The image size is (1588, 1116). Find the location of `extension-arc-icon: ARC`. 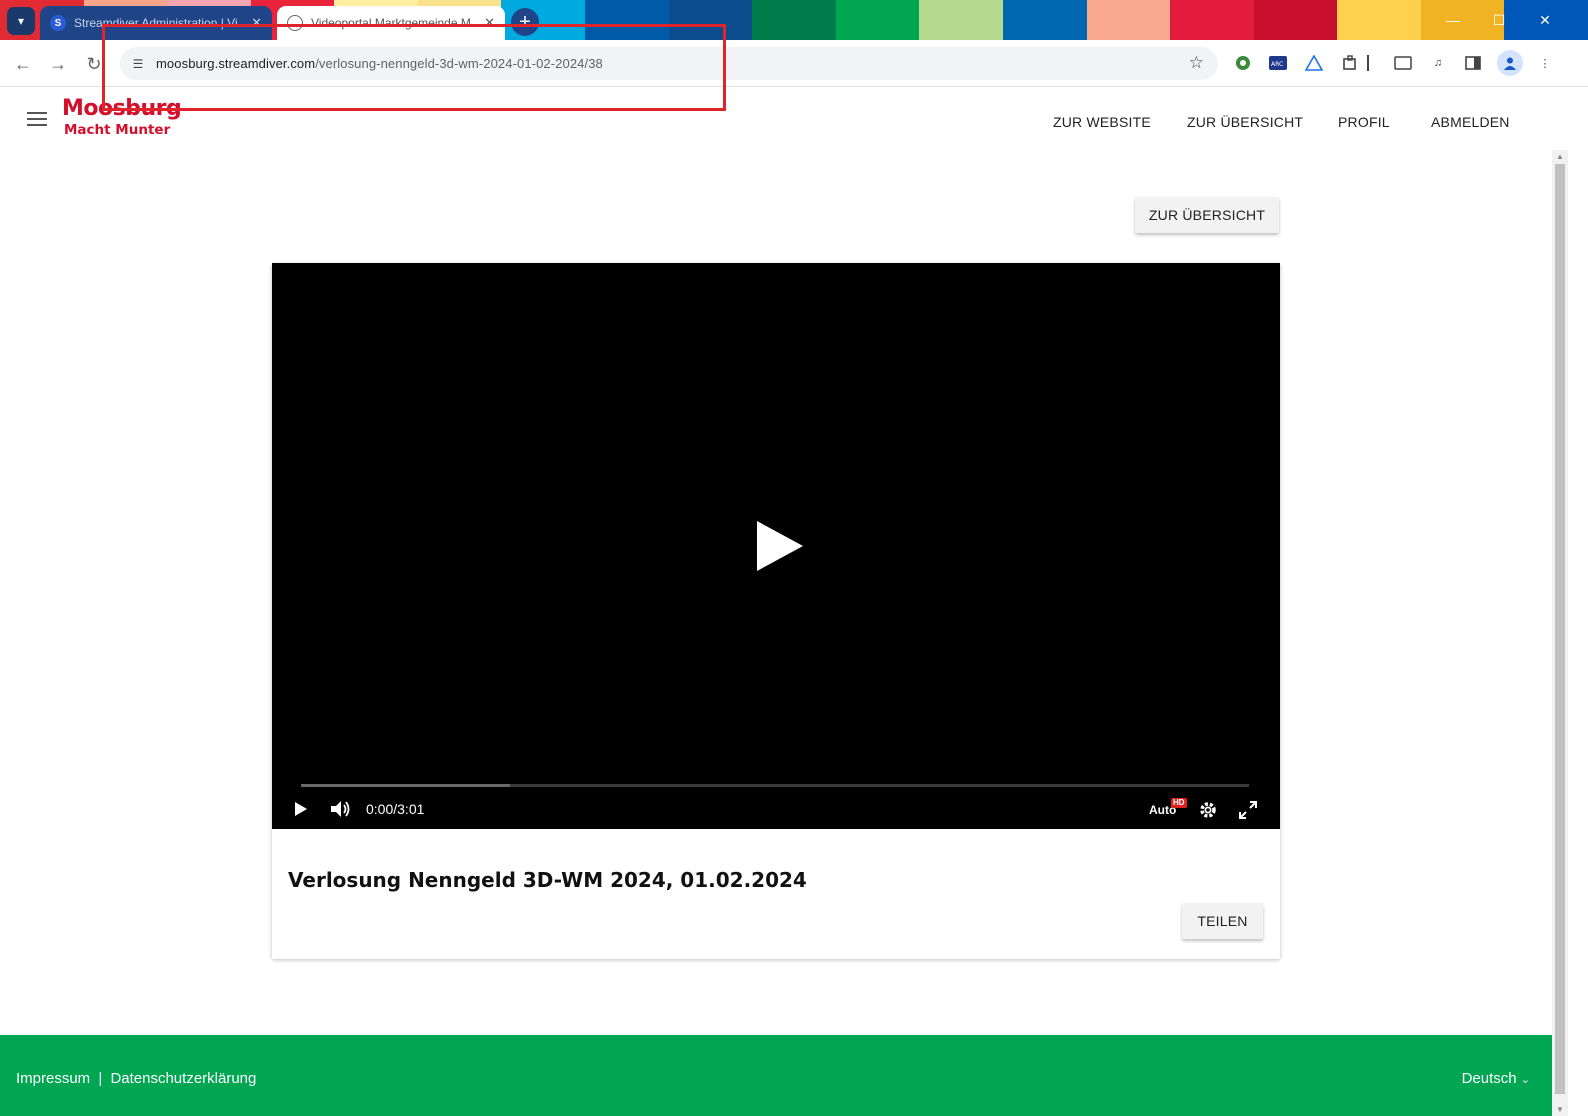

extension-arc-icon: ARC is located at coordinates (1278, 63).